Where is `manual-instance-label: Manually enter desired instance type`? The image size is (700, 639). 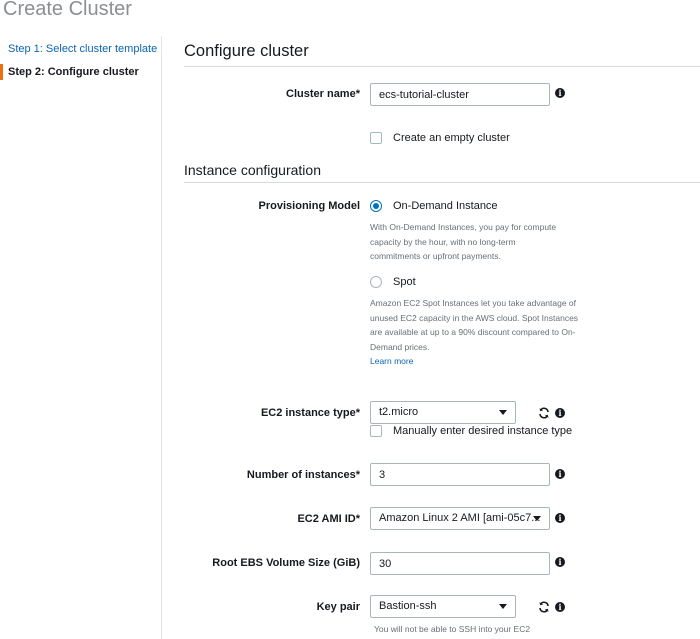
manual-instance-label: Manually enter desired instance type is located at coordinates (483, 431).